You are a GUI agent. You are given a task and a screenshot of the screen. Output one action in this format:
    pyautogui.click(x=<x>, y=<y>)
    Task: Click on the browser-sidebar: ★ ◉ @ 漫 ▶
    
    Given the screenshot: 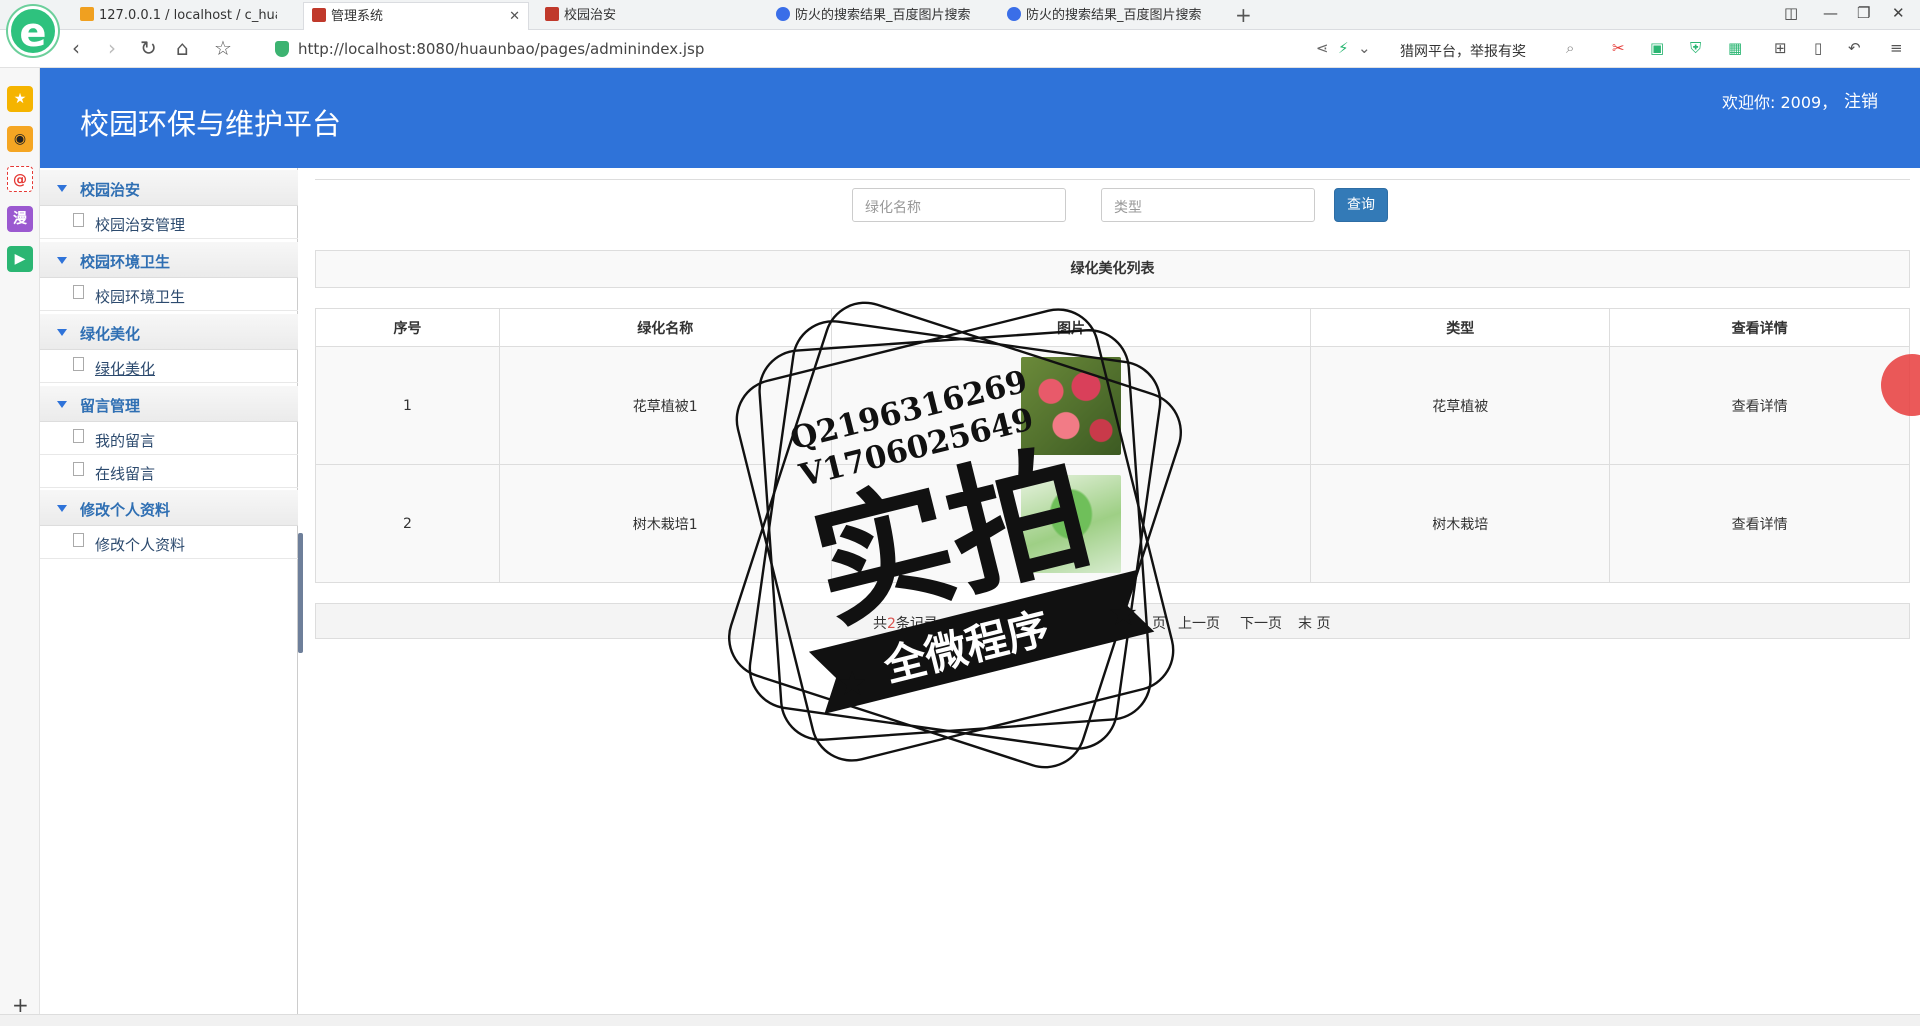 What is the action you would take?
    pyautogui.click(x=20, y=541)
    